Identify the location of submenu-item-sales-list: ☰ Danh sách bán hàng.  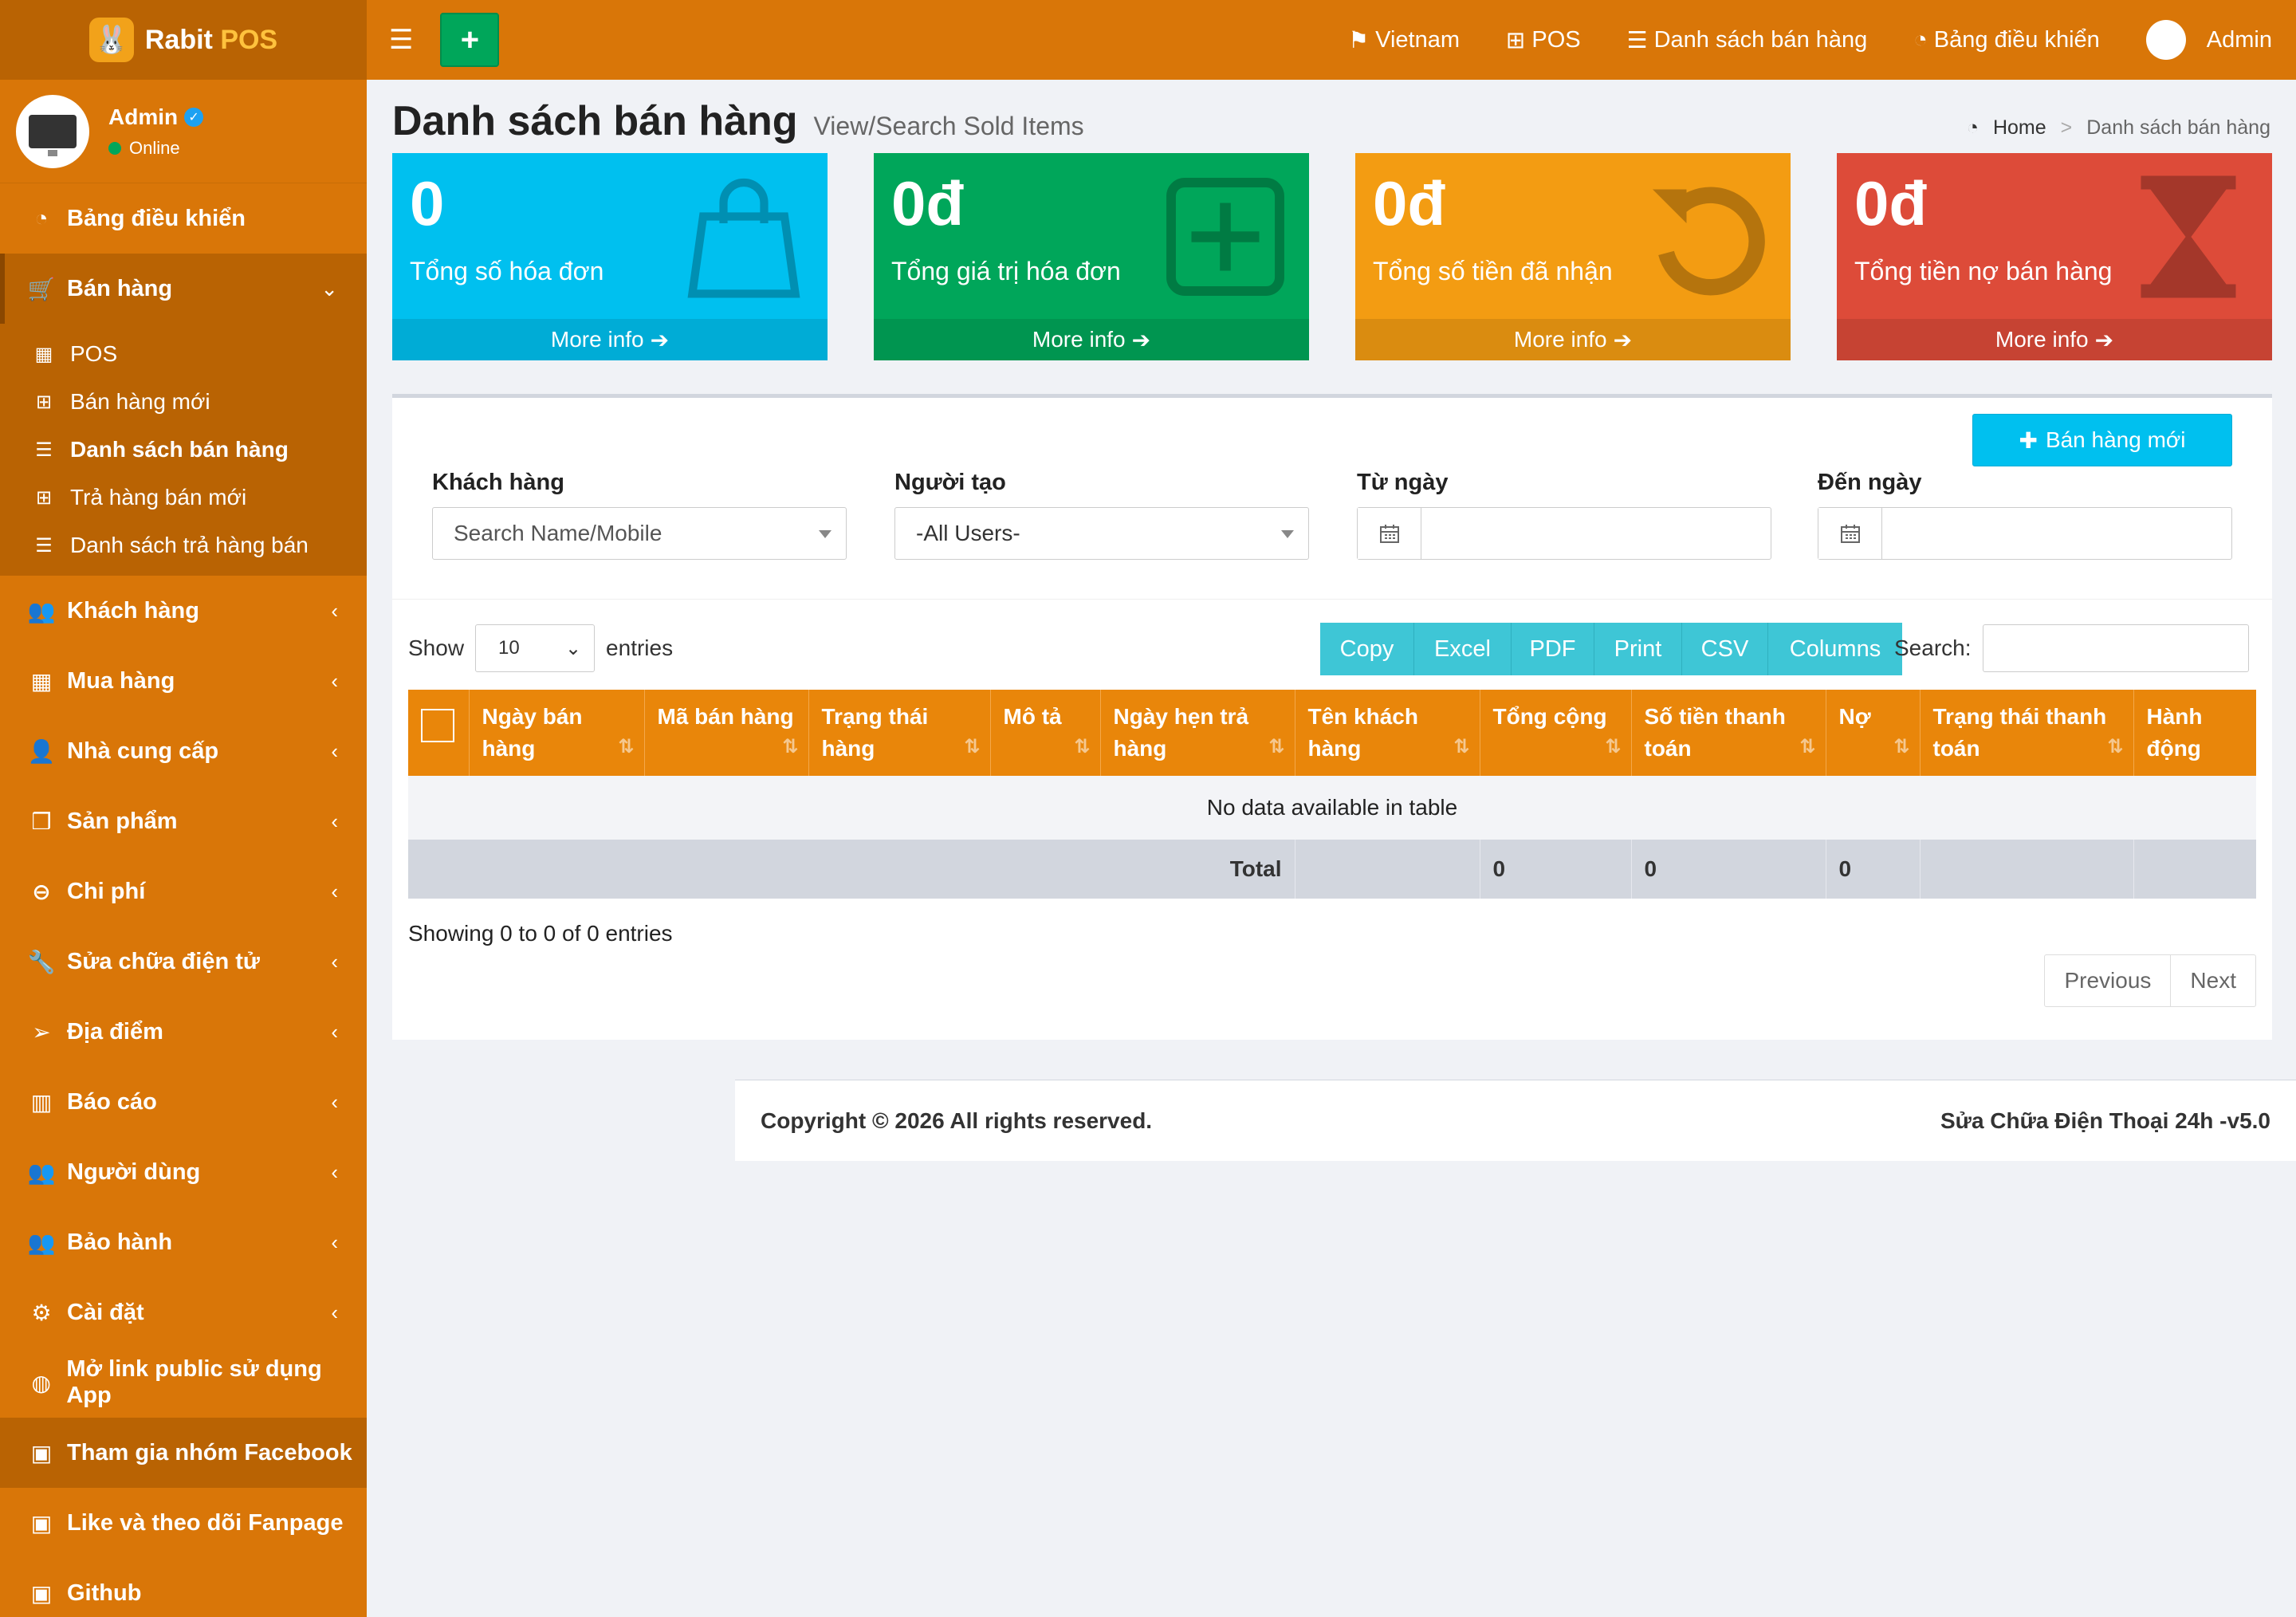
(183, 450).